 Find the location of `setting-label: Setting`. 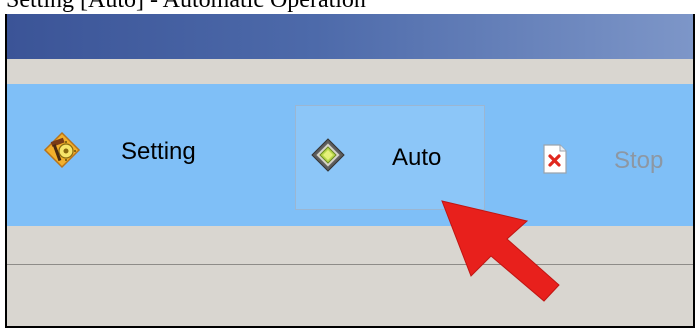

setting-label: Setting is located at coordinates (158, 151).